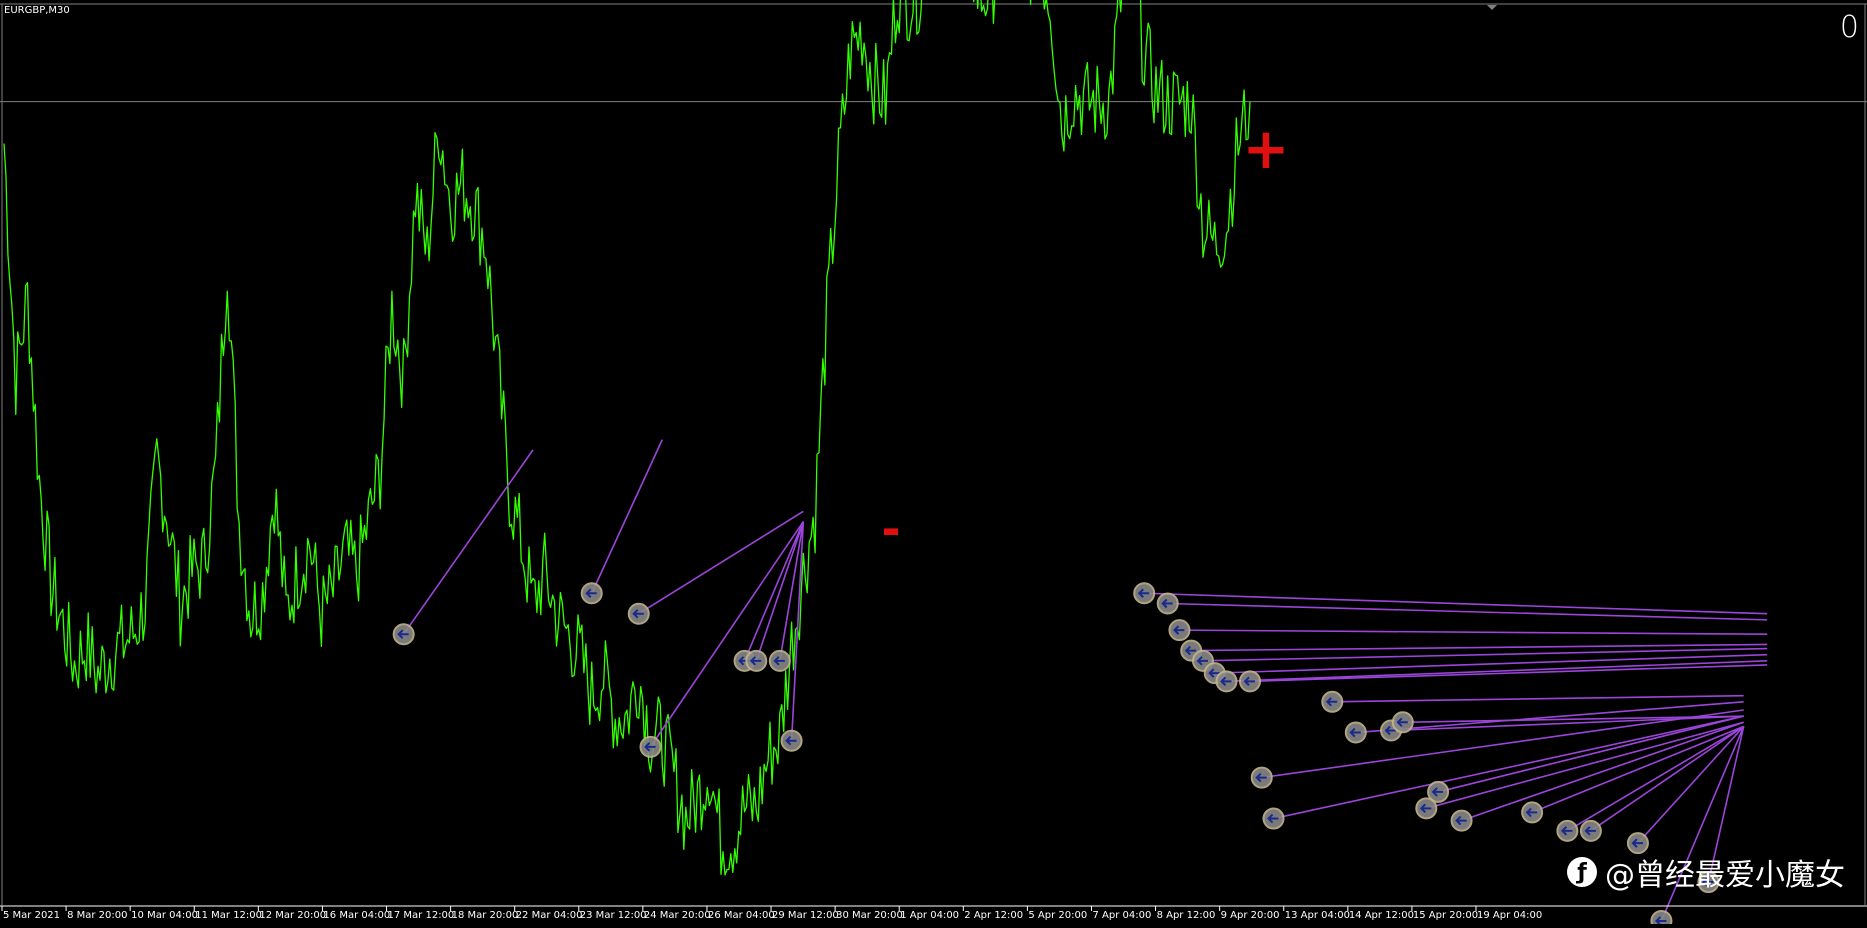  What do you see at coordinates (1445, 915) in the screenshot?
I see `time-axis-tick-label: 15 Apr 20:00` at bounding box center [1445, 915].